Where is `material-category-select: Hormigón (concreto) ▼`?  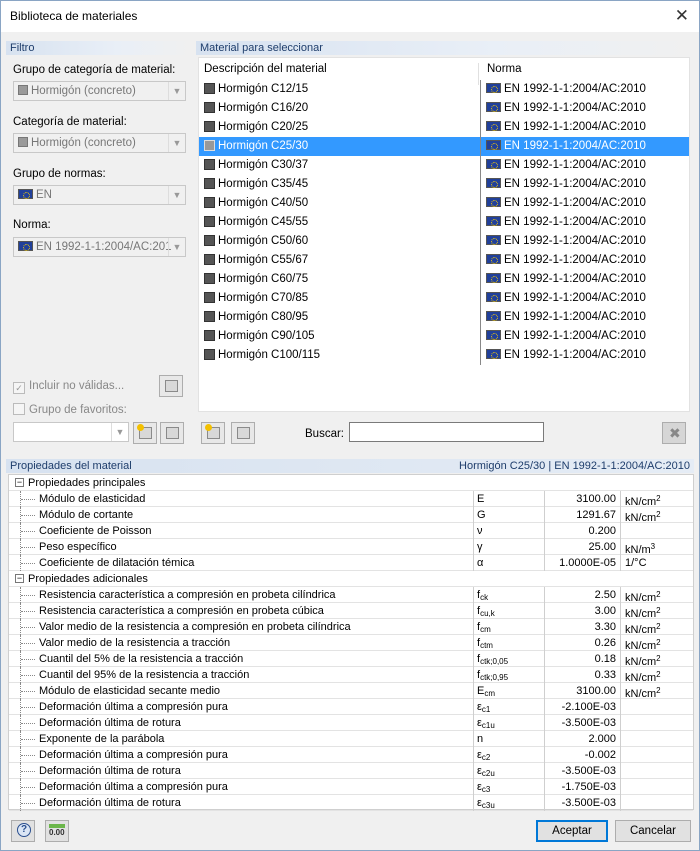
material-category-select: Hormigón (concreto) ▼ is located at coordinates (99, 143).